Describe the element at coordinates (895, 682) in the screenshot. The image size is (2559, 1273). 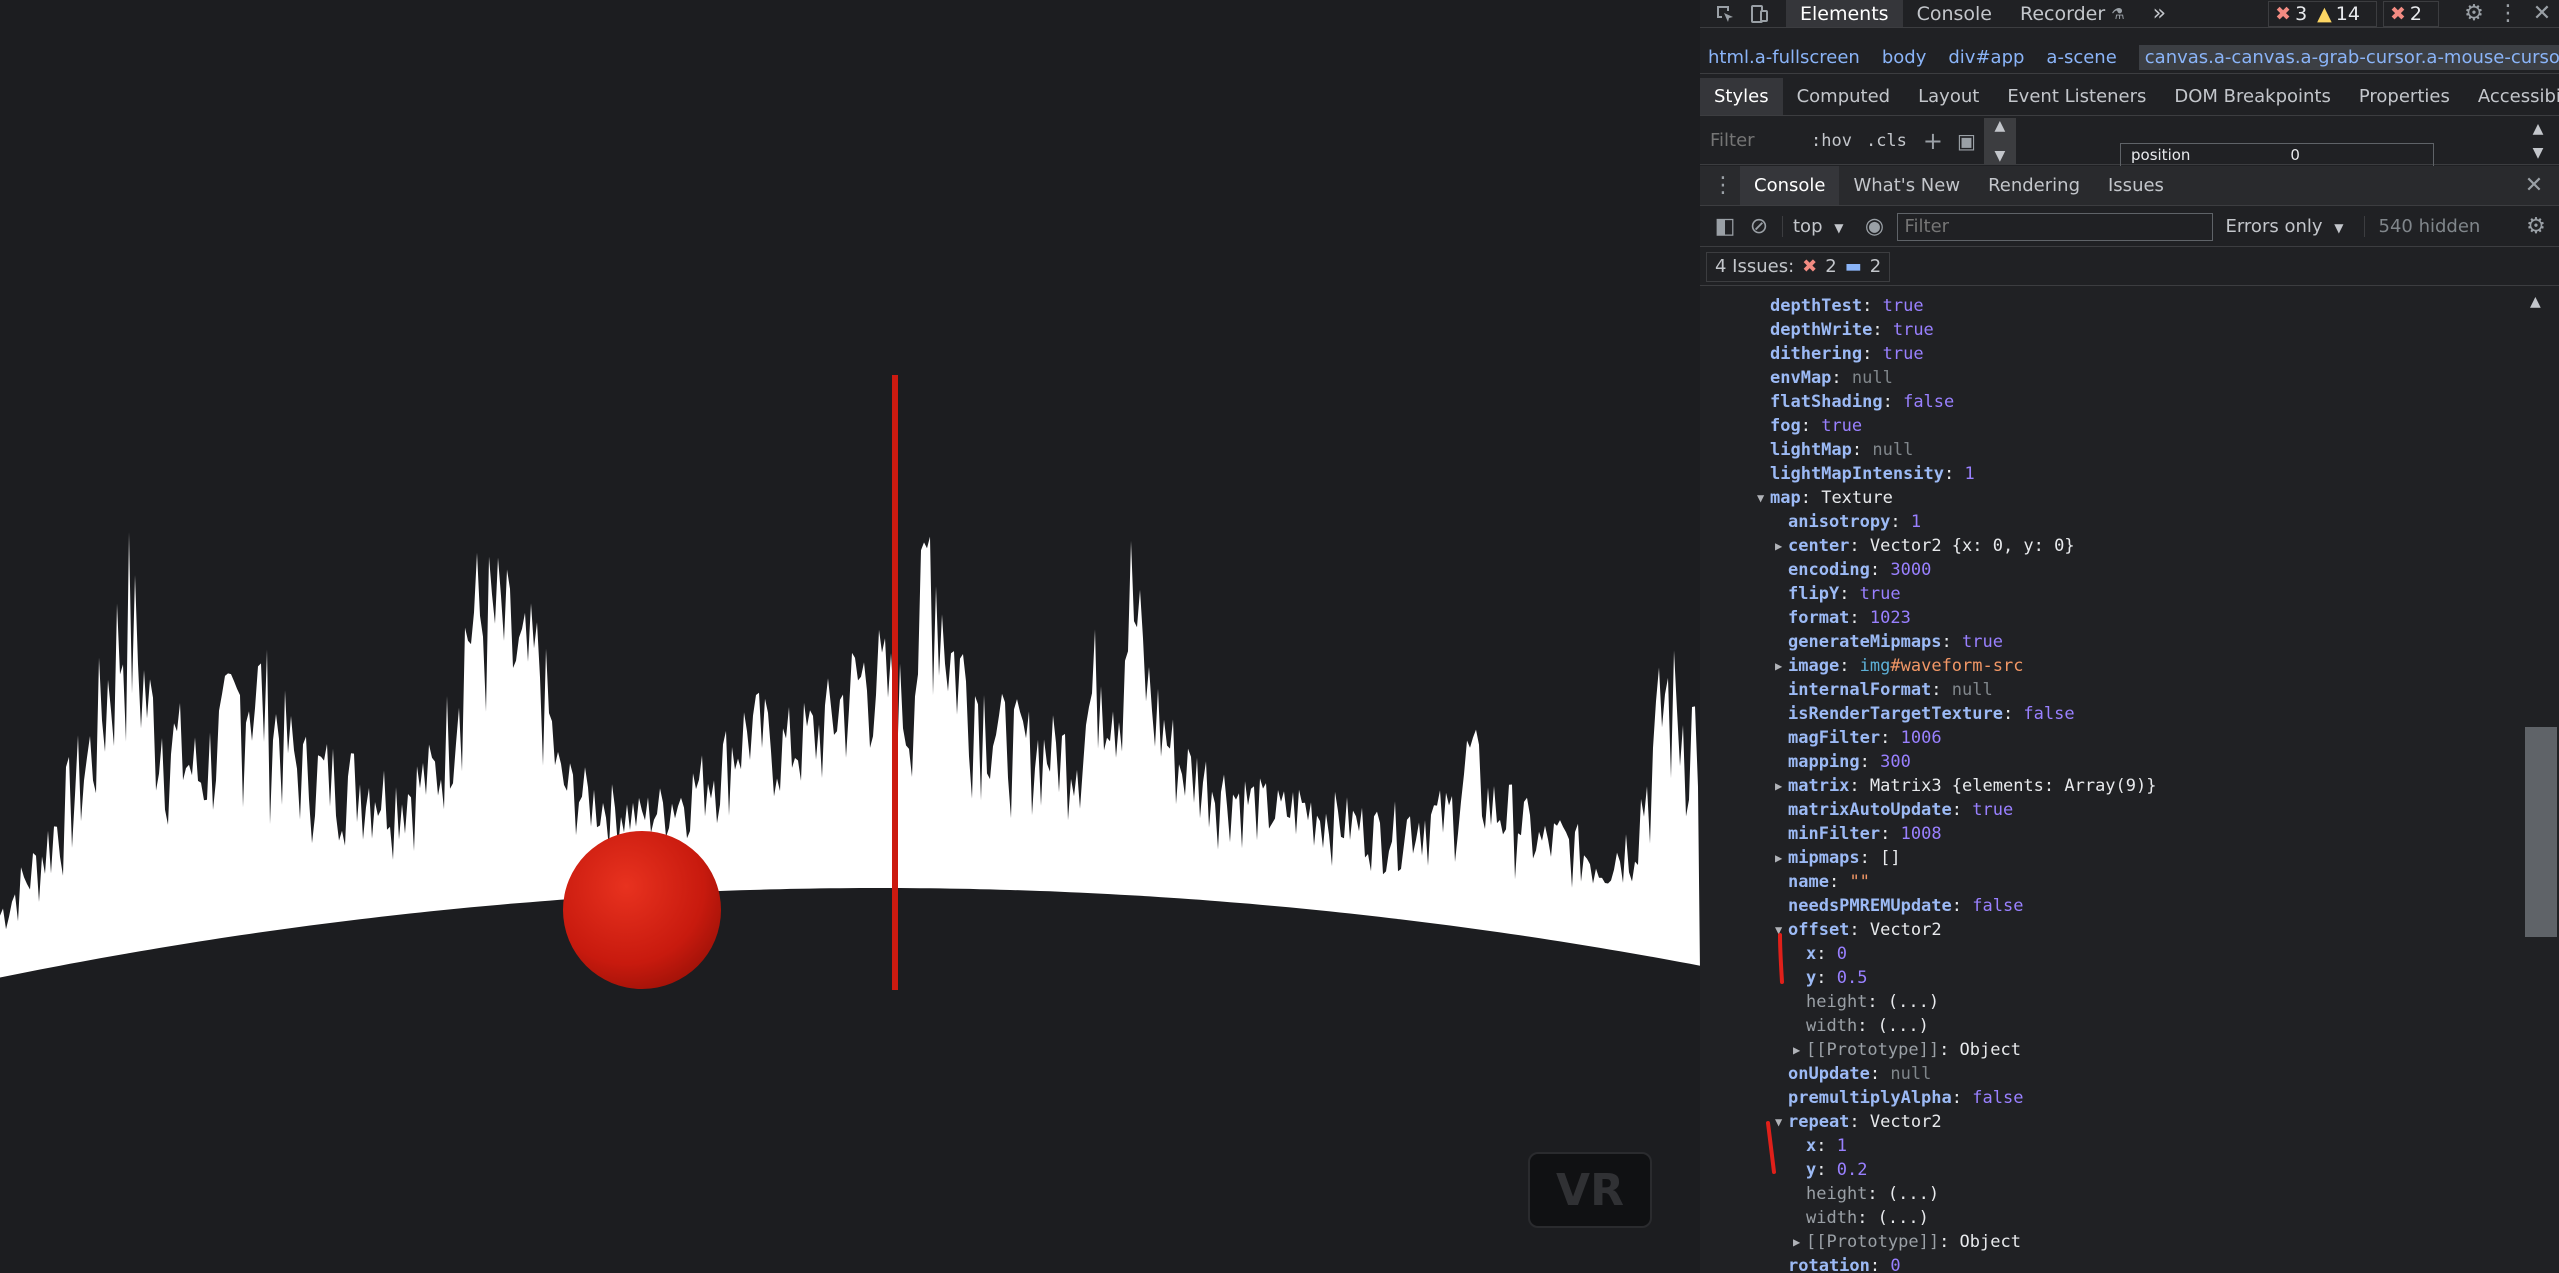
I see `playhead-marker` at that location.